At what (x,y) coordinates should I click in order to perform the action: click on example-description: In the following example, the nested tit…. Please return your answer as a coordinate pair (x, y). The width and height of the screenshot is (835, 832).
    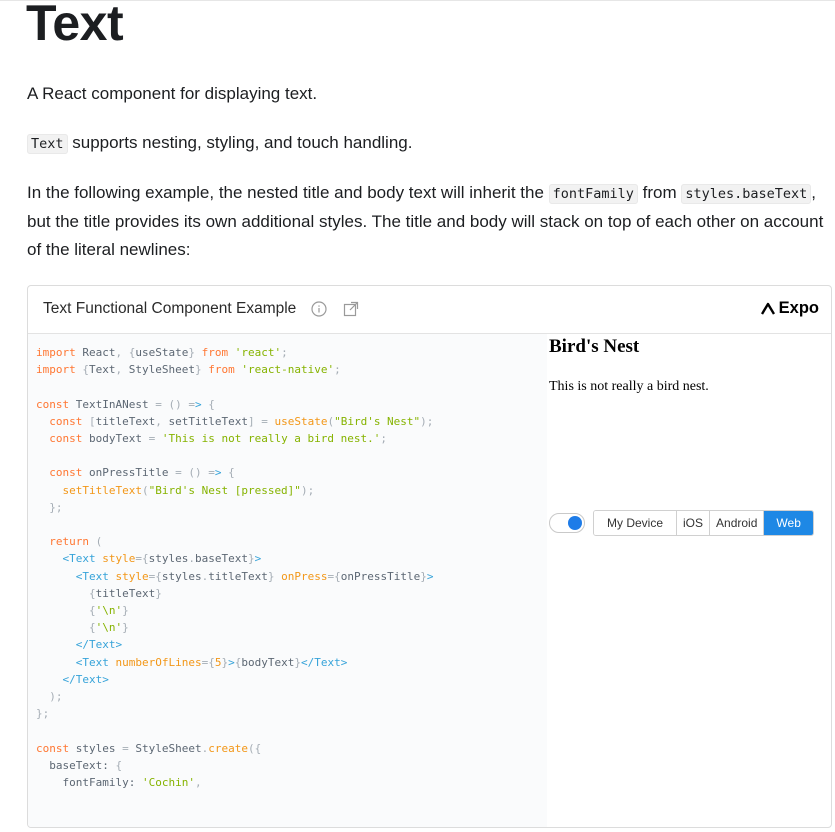
    Looking at the image, I should click on (431, 221).